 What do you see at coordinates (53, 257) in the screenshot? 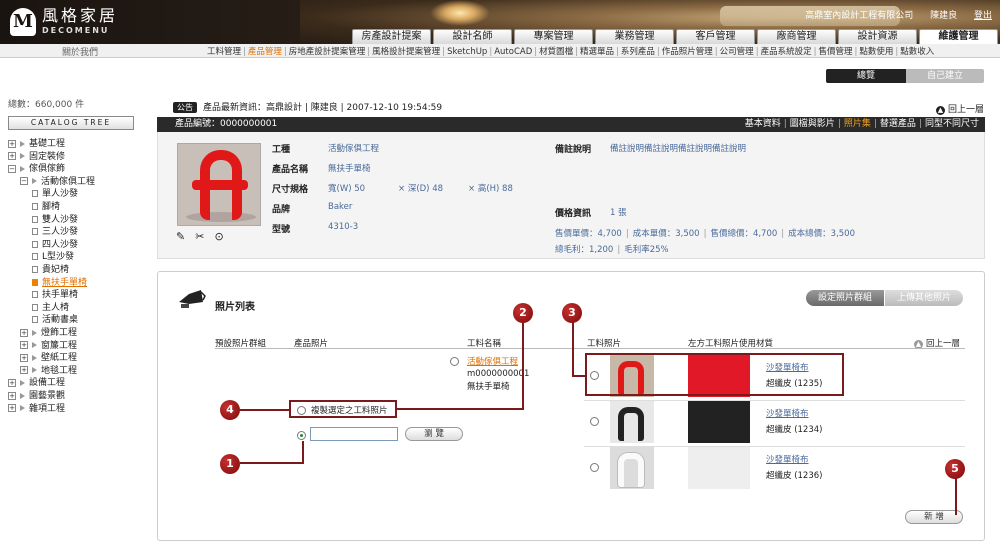
I see `tree-item: L型沙發` at bounding box center [53, 257].